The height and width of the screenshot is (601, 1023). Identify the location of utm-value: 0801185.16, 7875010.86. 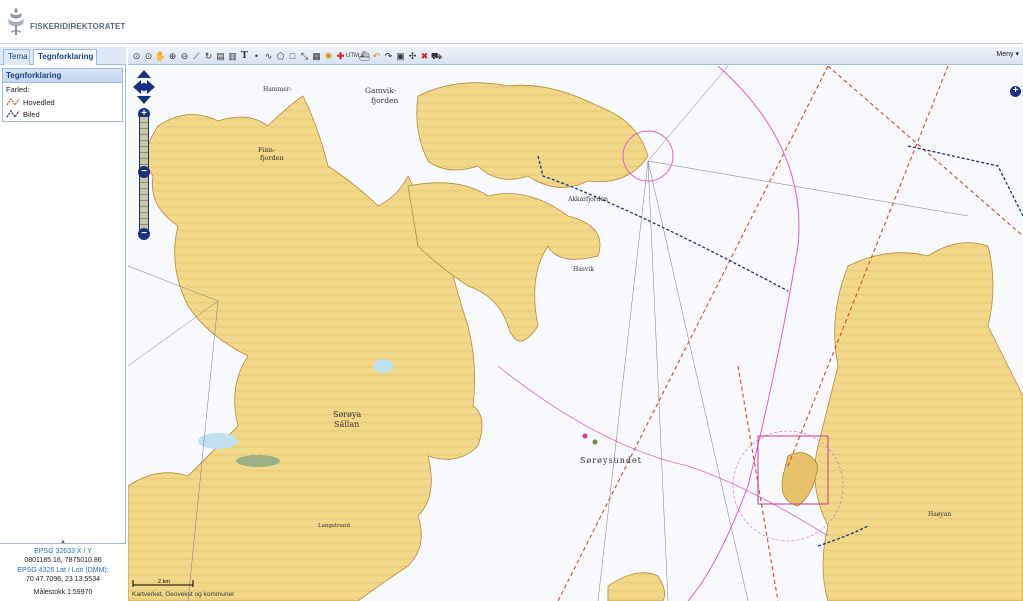
(63, 560).